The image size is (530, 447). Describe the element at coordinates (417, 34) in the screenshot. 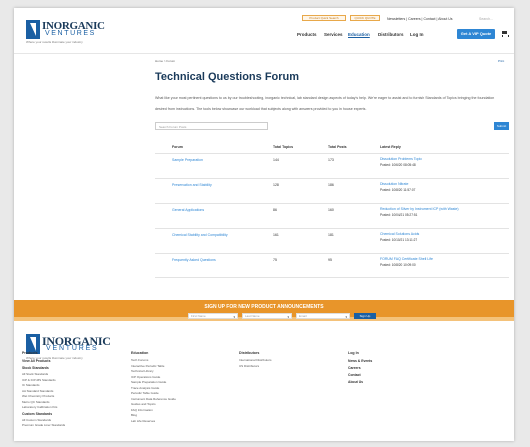

I see `nav-login: Log In` at that location.